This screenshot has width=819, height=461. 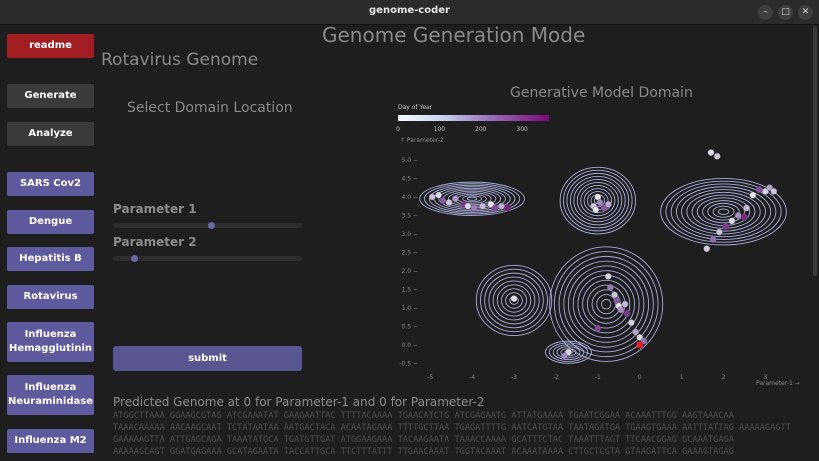 I want to click on analyze-button: Analyze, so click(x=50, y=134).